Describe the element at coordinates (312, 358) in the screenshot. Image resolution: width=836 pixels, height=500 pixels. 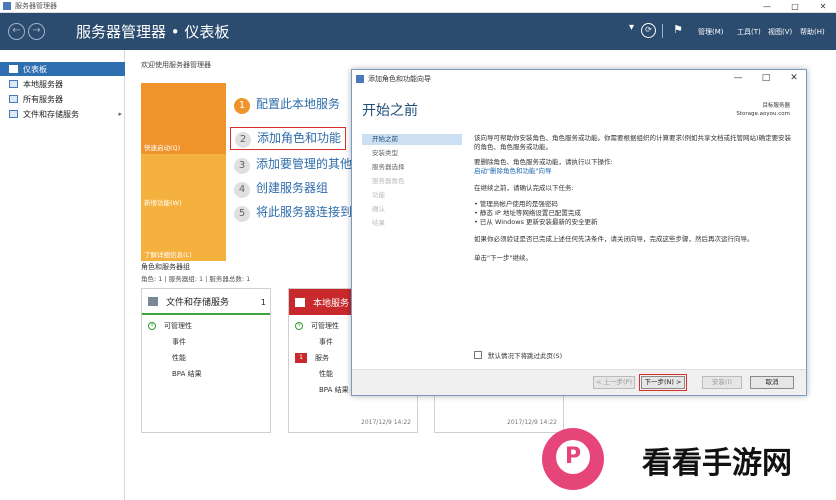
I see `card-row-services: 1 服务` at that location.